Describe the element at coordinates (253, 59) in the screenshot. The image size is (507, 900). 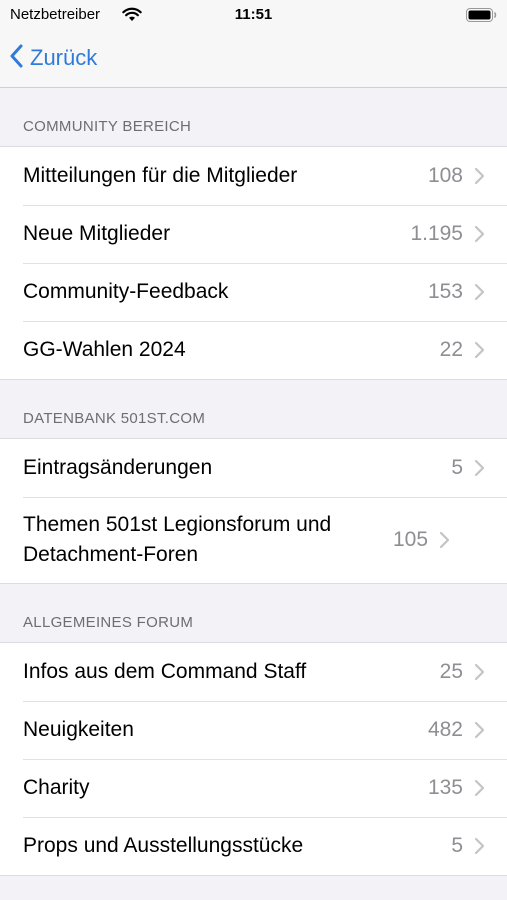
I see `navigation-bar: Zurück` at that location.